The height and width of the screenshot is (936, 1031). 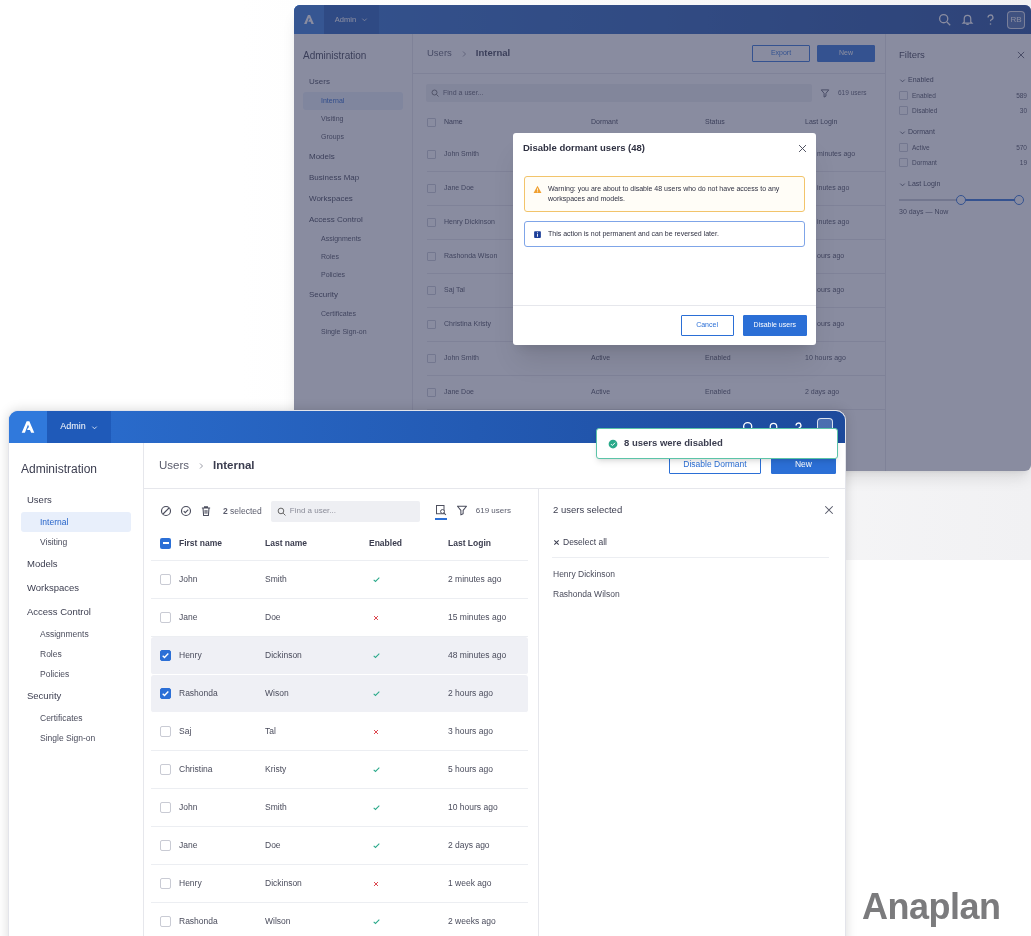 I want to click on table-cell-text: Tal, so click(x=271, y=731).